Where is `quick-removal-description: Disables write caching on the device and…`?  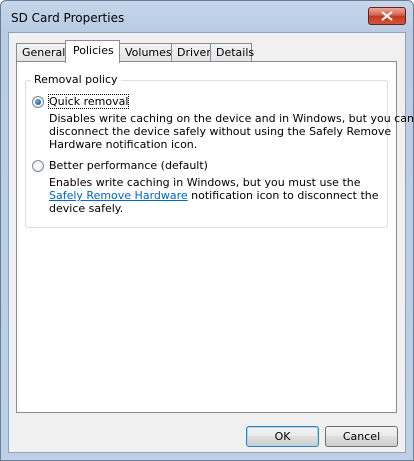
quick-removal-description: Disables write caching on the device and… is located at coordinates (231, 131).